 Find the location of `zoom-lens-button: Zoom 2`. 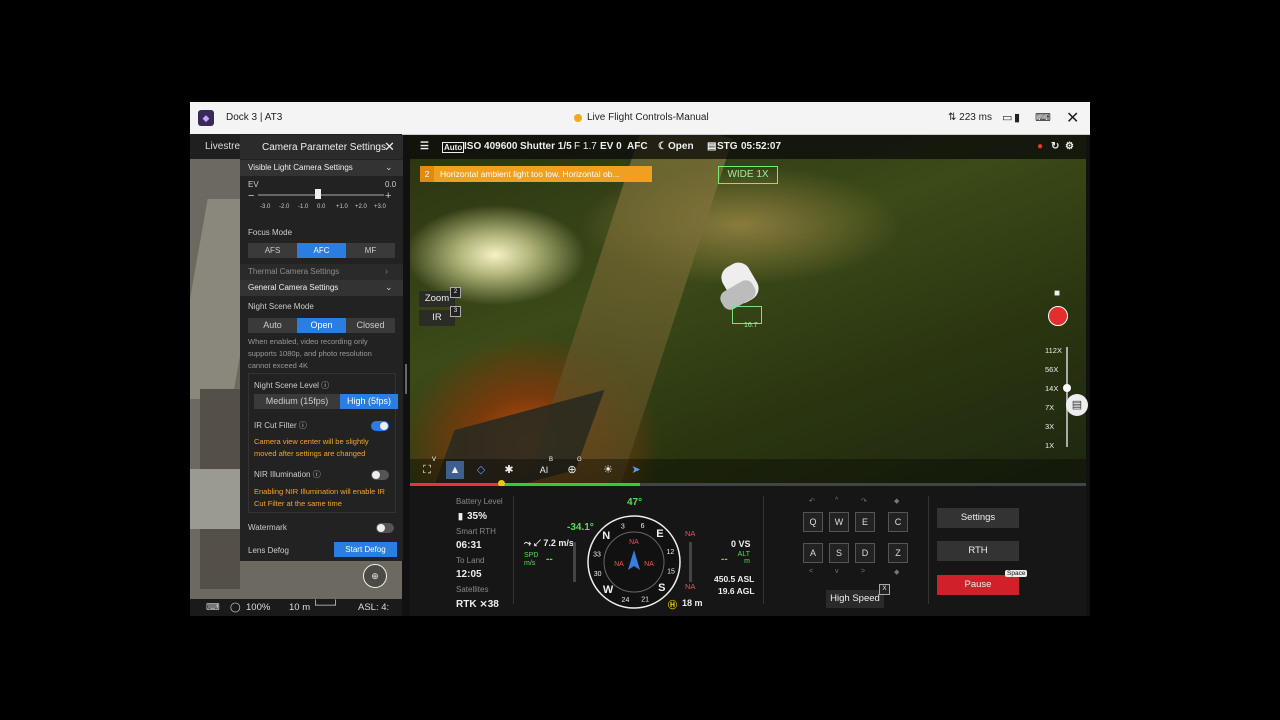

zoom-lens-button: Zoom 2 is located at coordinates (440, 297).